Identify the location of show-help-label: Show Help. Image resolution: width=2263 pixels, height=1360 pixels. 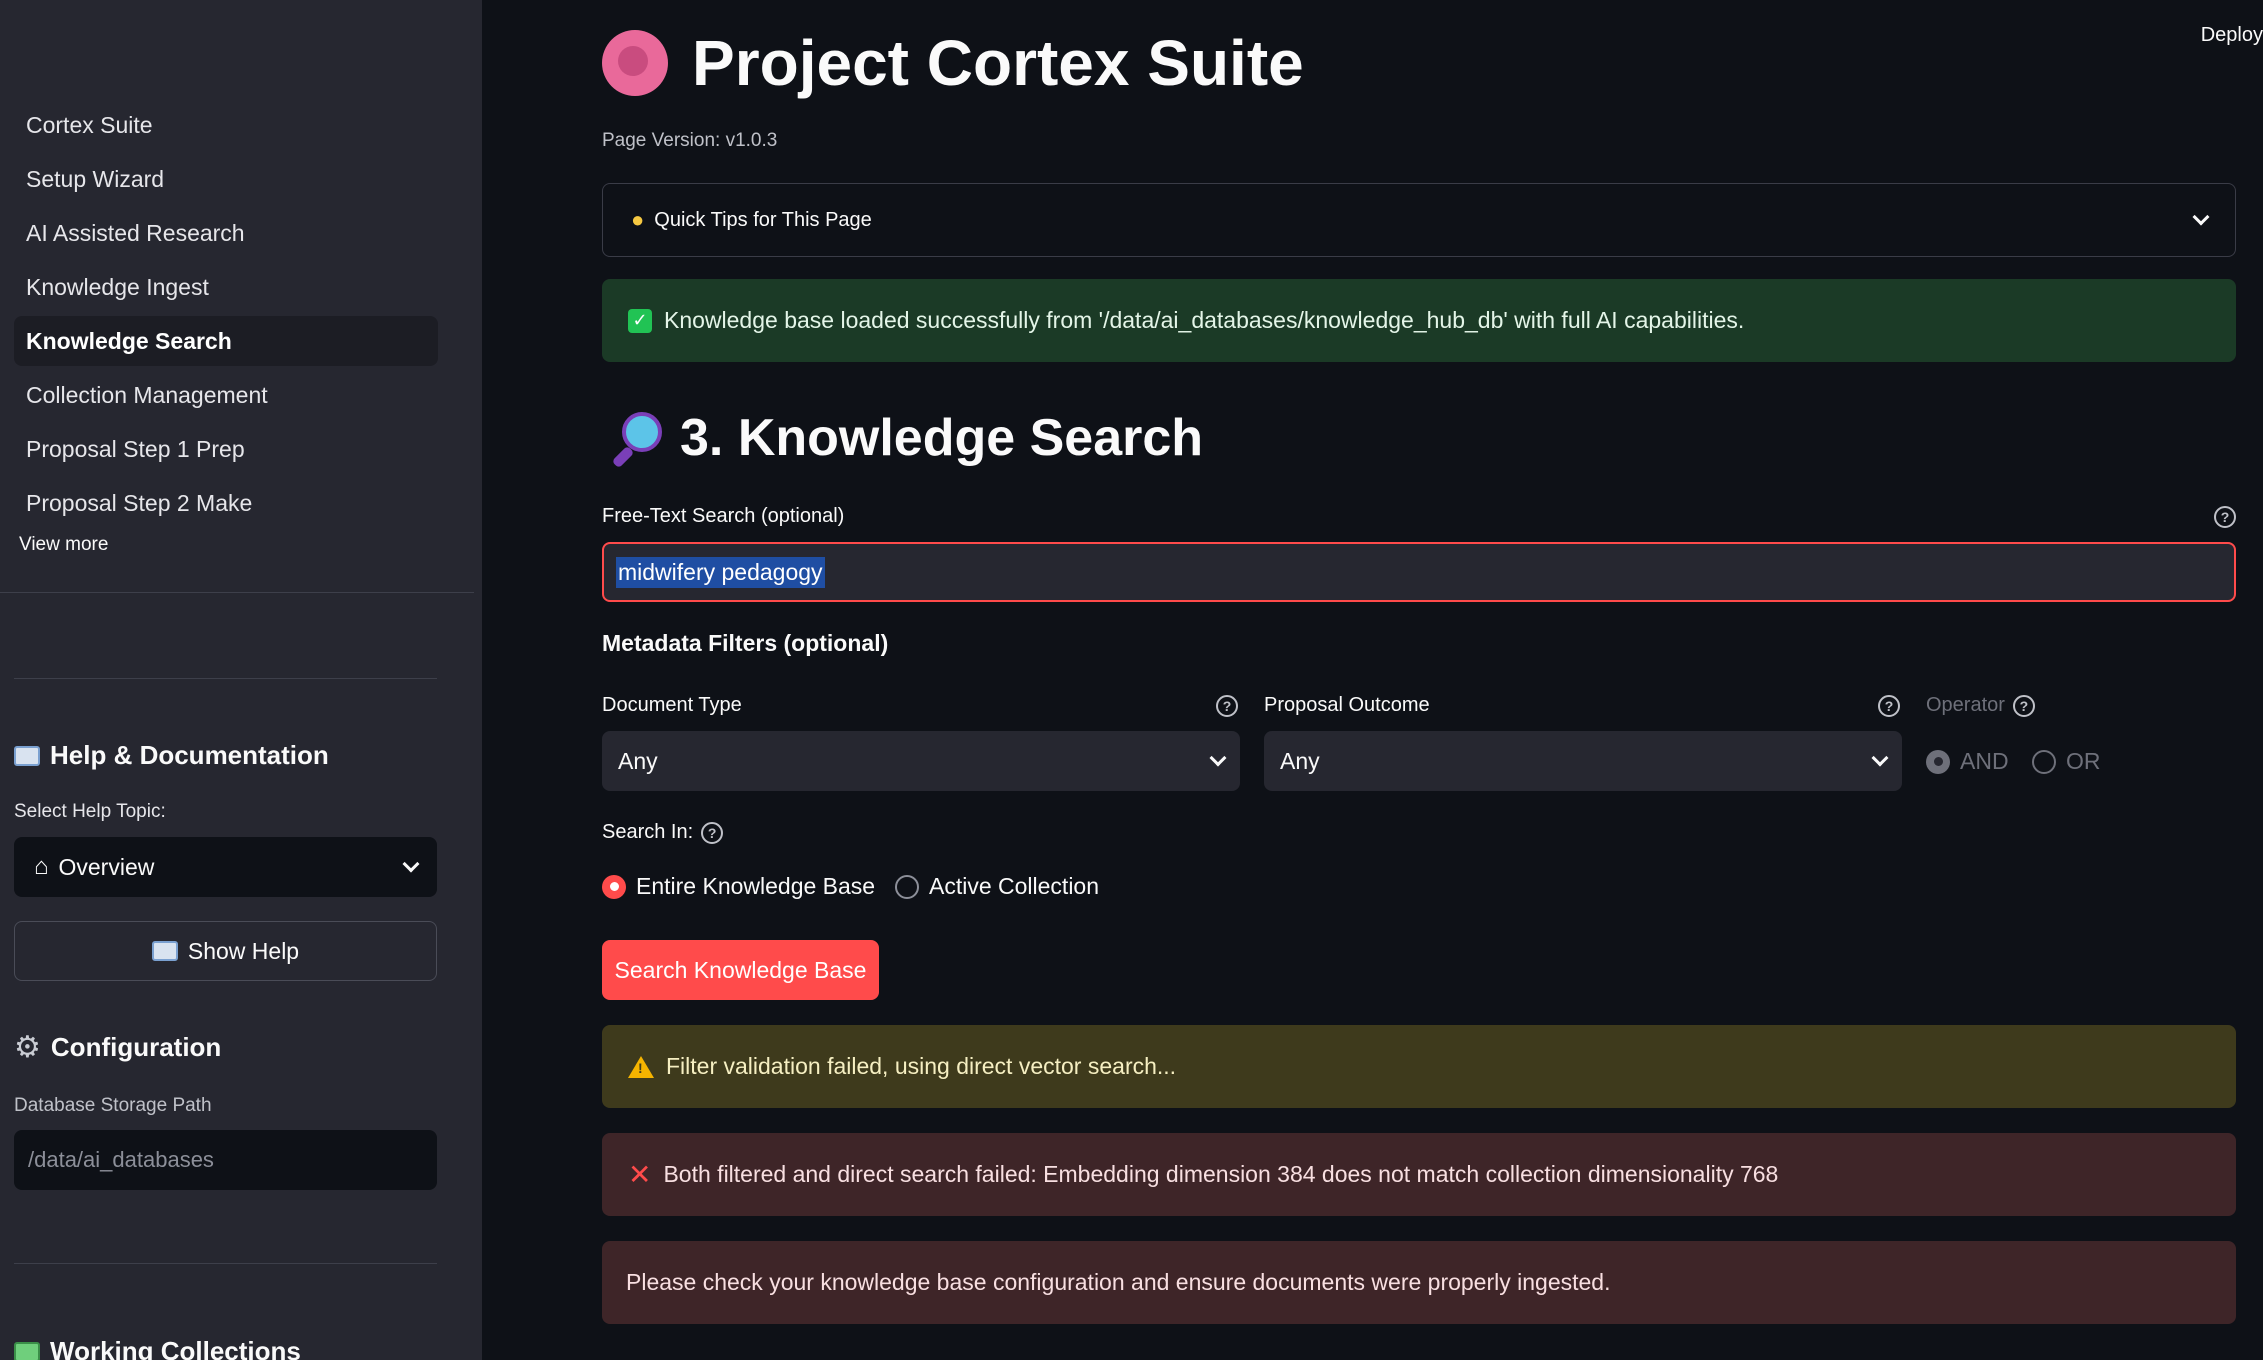
(243, 950).